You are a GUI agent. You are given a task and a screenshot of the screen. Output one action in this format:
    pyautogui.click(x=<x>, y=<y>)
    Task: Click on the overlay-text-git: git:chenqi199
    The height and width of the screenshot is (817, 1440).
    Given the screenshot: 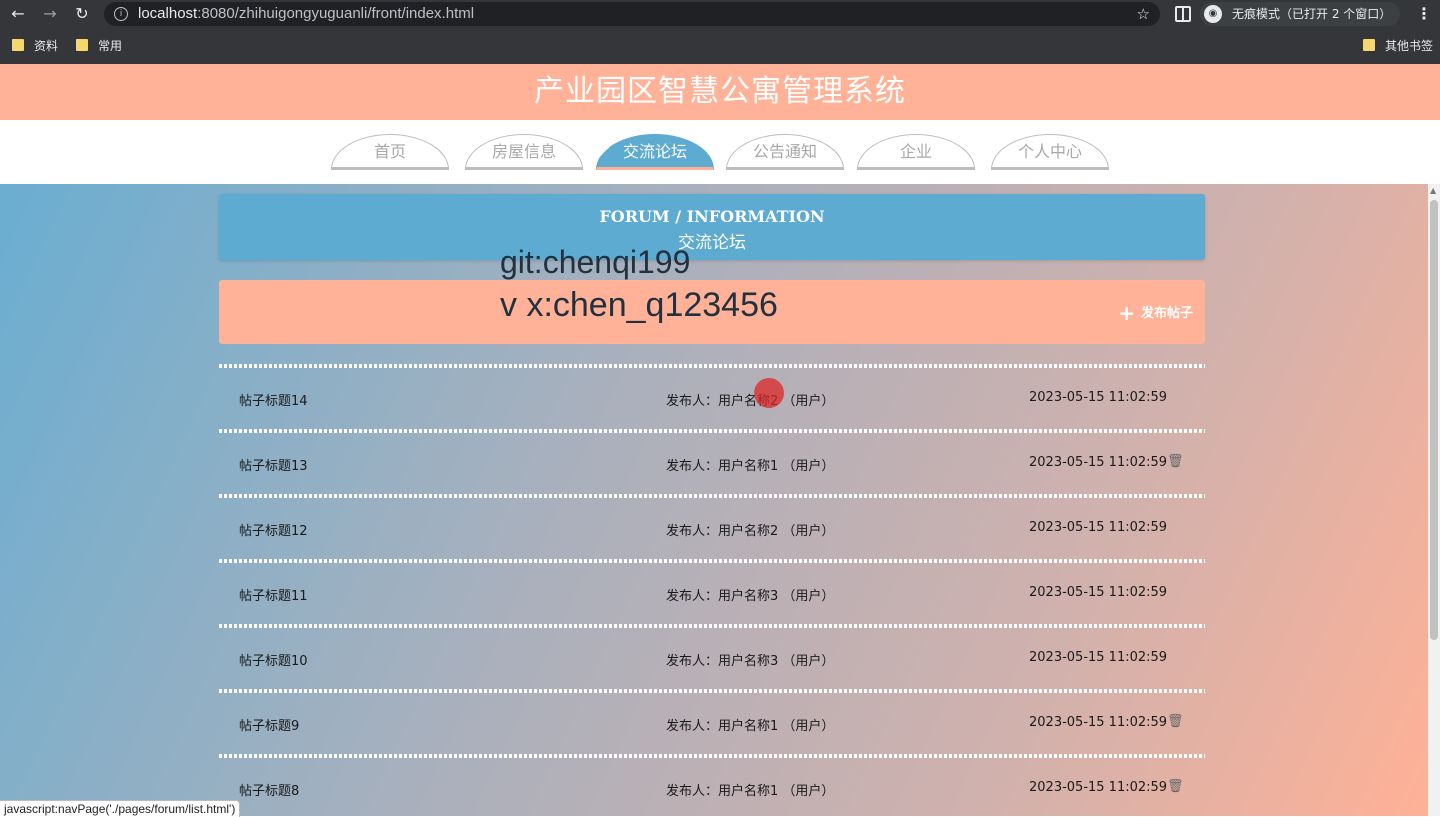 What is the action you would take?
    pyautogui.click(x=595, y=262)
    